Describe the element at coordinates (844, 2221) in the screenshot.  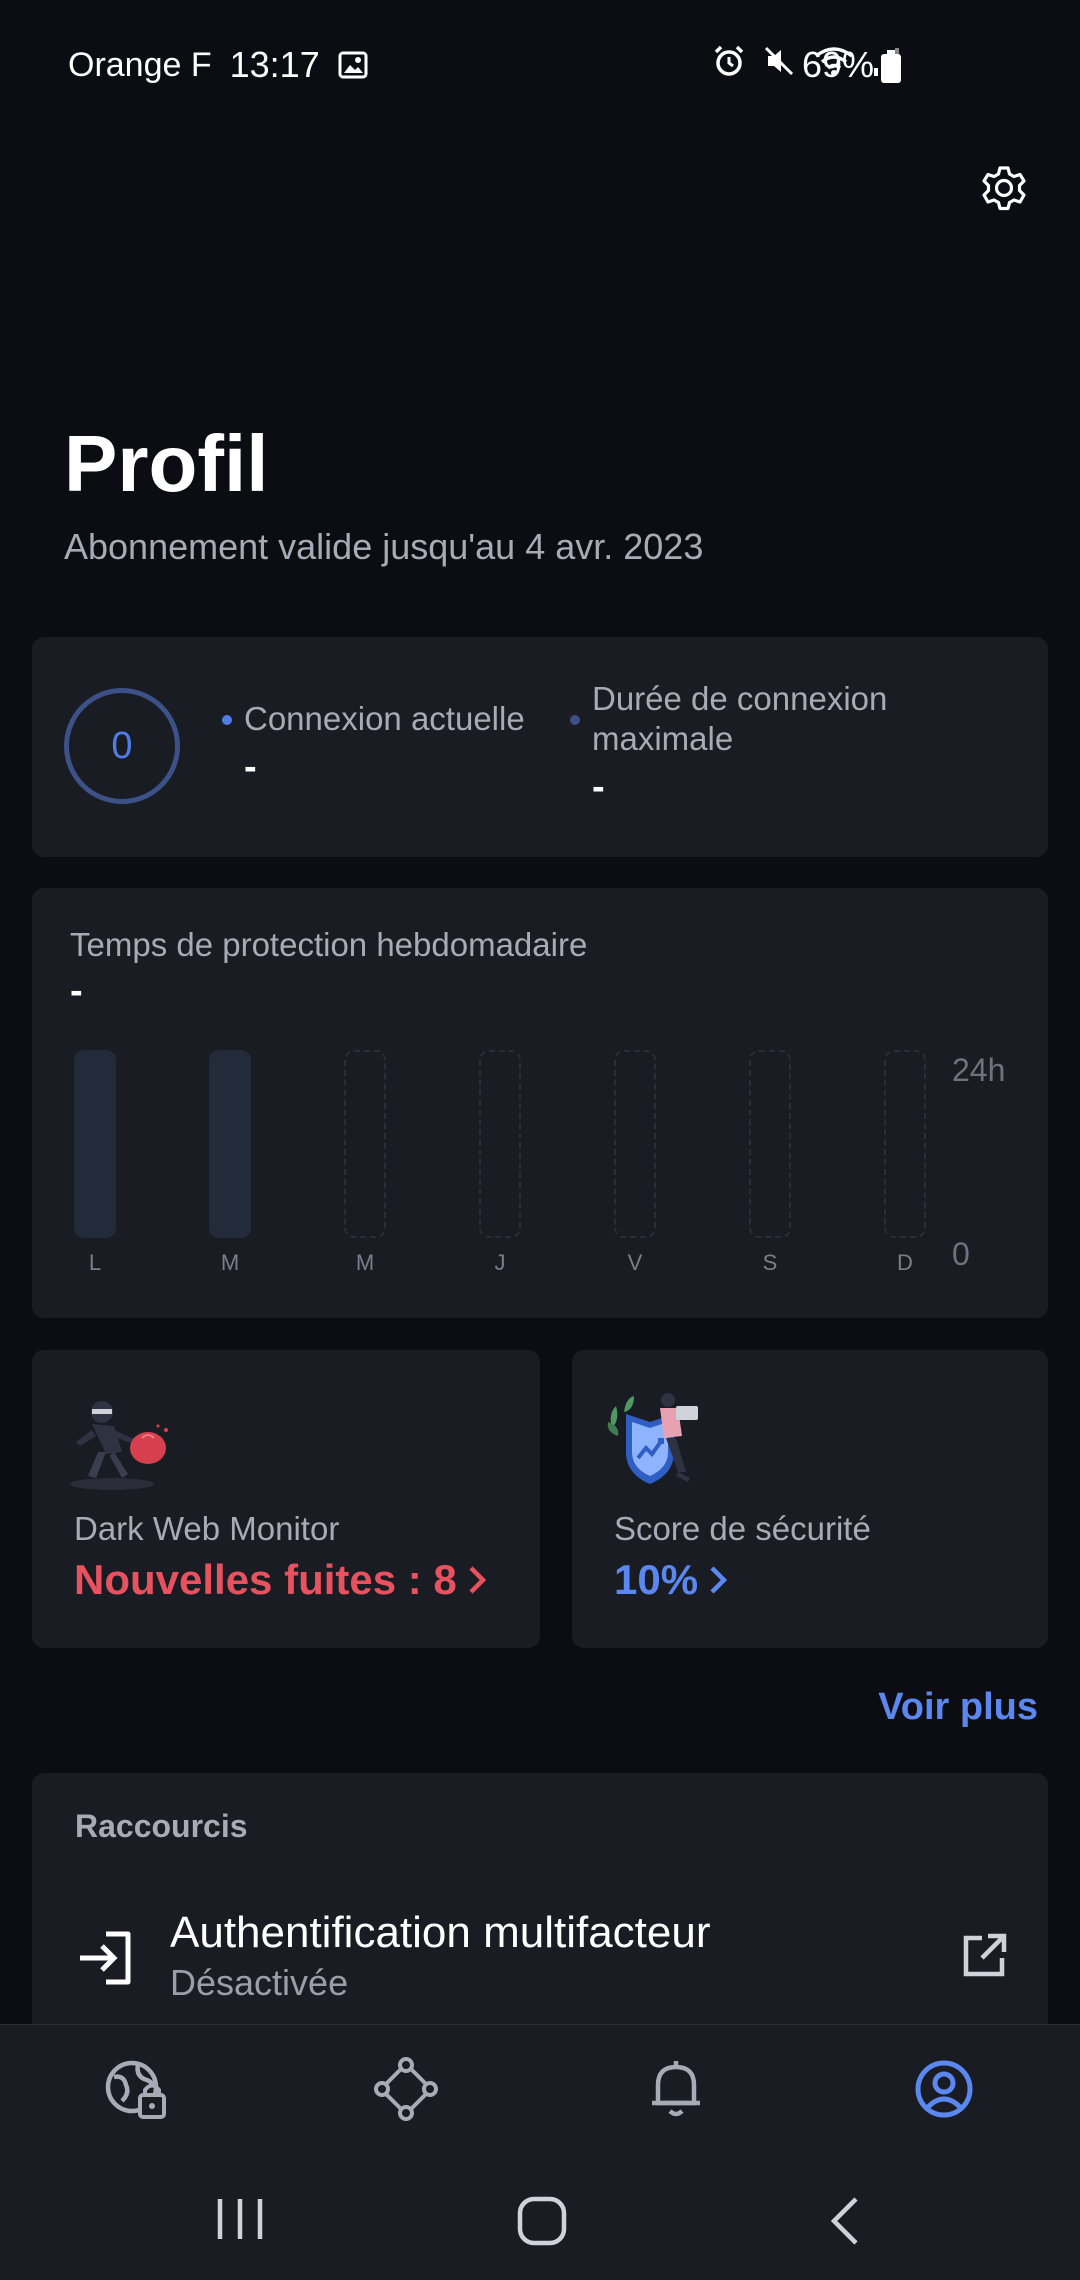
I see `back-icon` at that location.